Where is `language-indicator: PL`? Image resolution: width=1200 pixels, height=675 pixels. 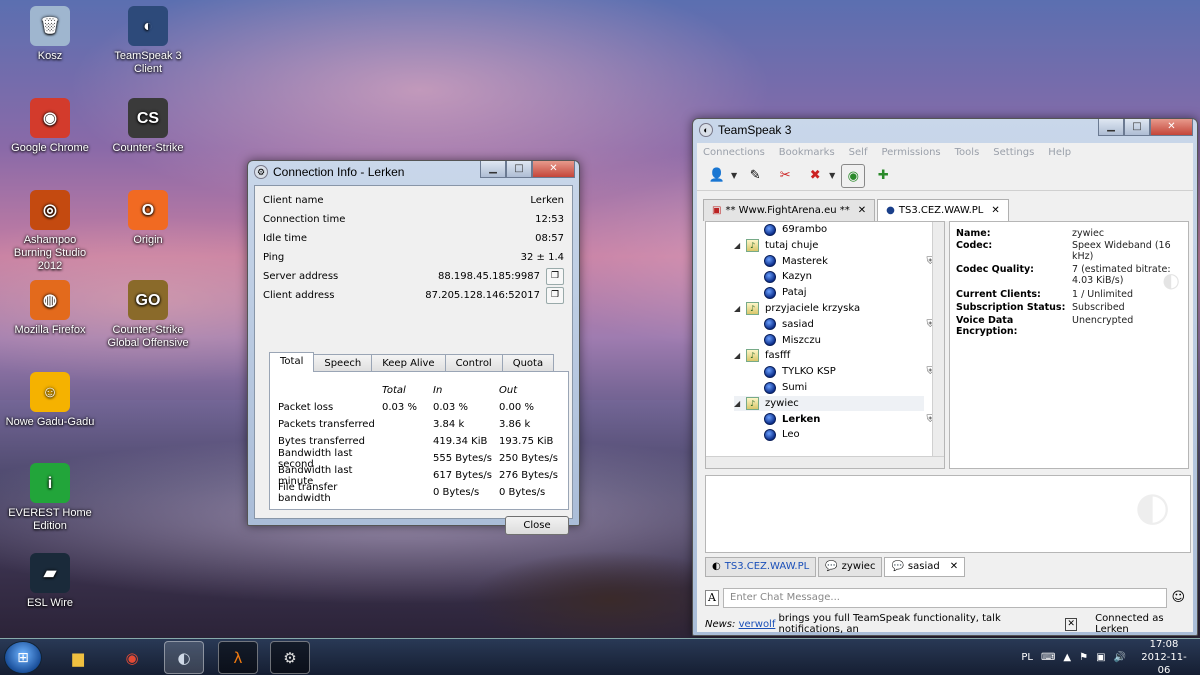 language-indicator: PL is located at coordinates (1027, 657).